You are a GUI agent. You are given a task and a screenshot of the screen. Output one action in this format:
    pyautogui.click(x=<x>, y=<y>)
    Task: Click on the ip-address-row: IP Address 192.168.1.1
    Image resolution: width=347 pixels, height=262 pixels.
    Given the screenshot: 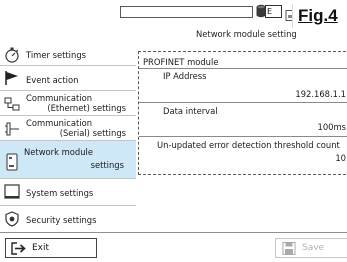 What is the action you would take?
    pyautogui.click(x=243, y=85)
    